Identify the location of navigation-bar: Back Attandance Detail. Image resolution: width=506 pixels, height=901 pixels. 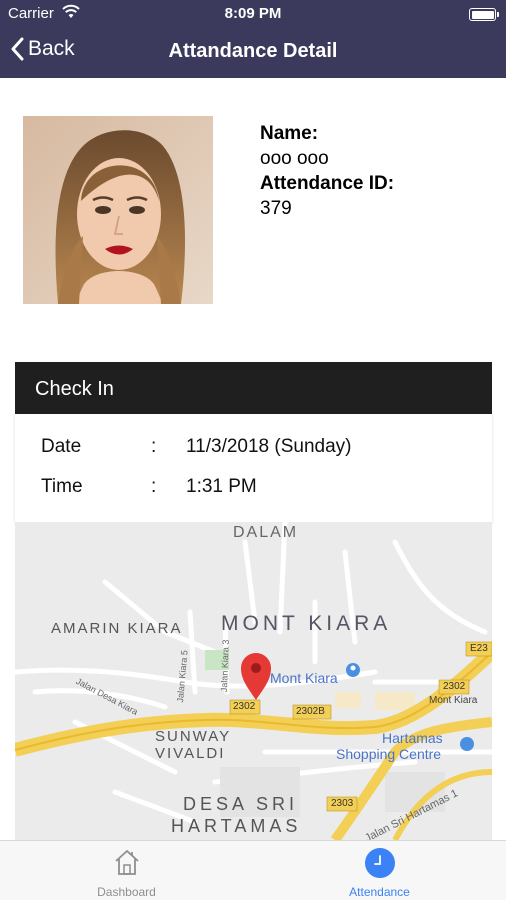
(253, 53).